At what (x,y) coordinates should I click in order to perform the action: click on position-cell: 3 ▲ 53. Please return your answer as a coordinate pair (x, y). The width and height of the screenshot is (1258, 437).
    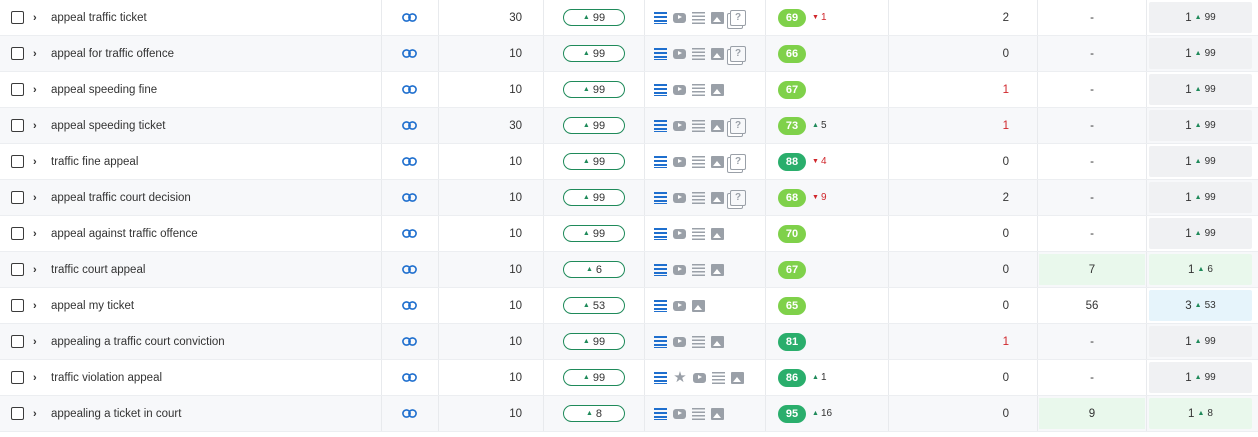
    Looking at the image, I should click on (1200, 305).